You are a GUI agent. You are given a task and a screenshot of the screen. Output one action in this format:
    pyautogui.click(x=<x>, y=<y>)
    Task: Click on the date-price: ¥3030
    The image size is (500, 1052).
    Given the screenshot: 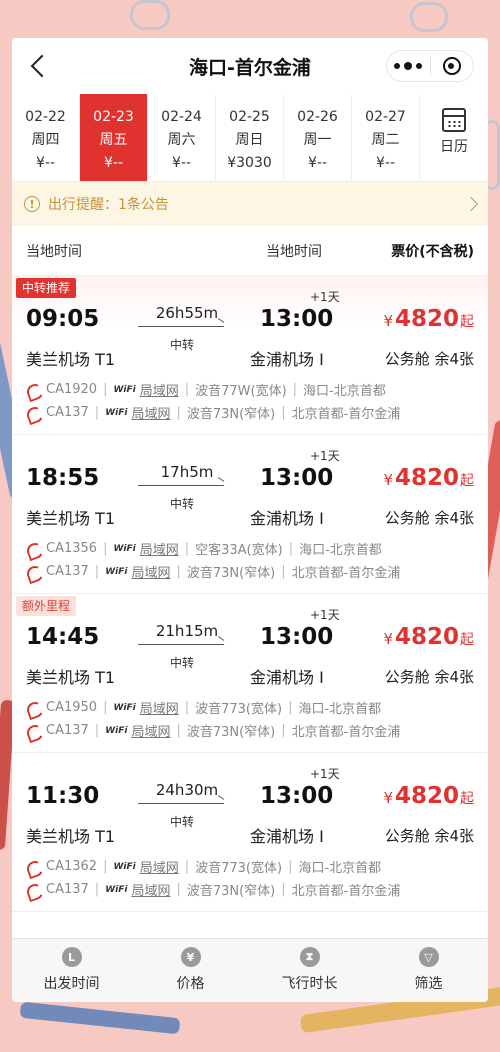 What is the action you would take?
    pyautogui.click(x=249, y=163)
    